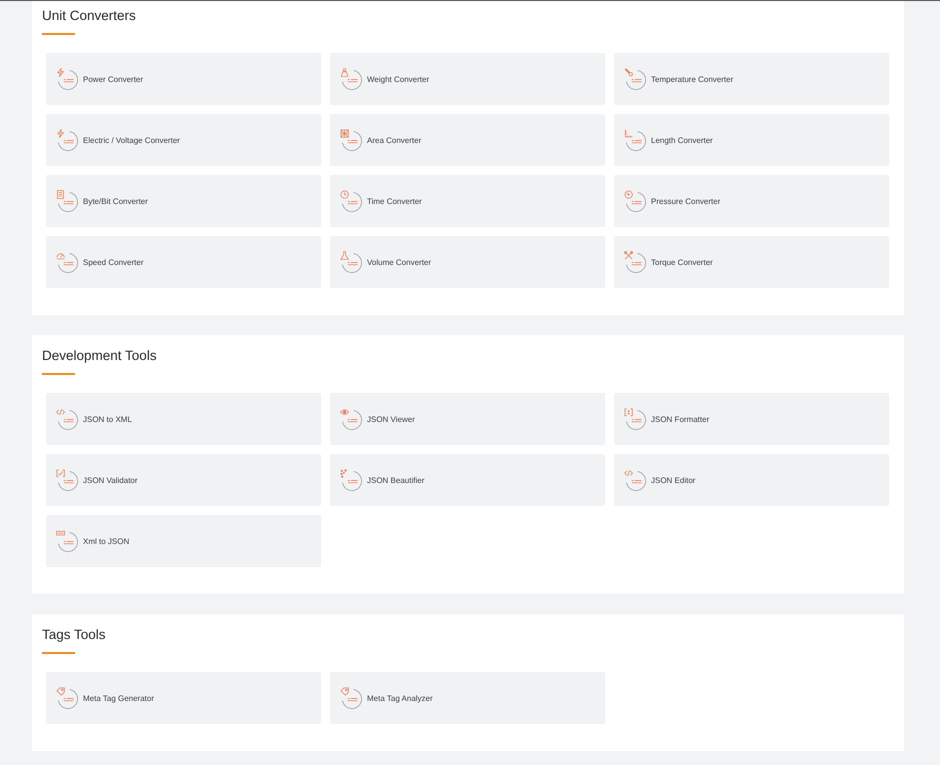  What do you see at coordinates (751, 262) in the screenshot?
I see `tool-link: Torque Converter` at bounding box center [751, 262].